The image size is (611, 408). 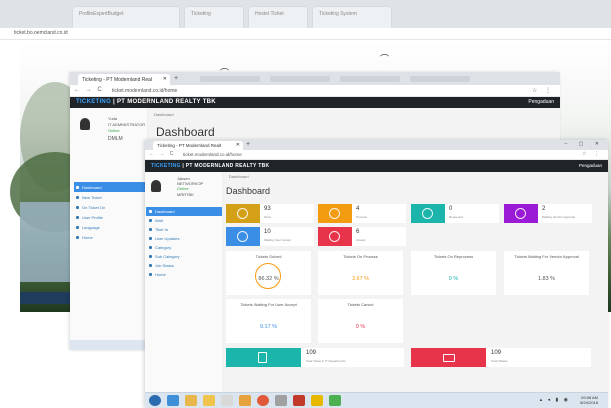 What do you see at coordinates (127, 124) in the screenshot?
I see `profile-role: IT ADMINISTRATOR` at bounding box center [127, 124].